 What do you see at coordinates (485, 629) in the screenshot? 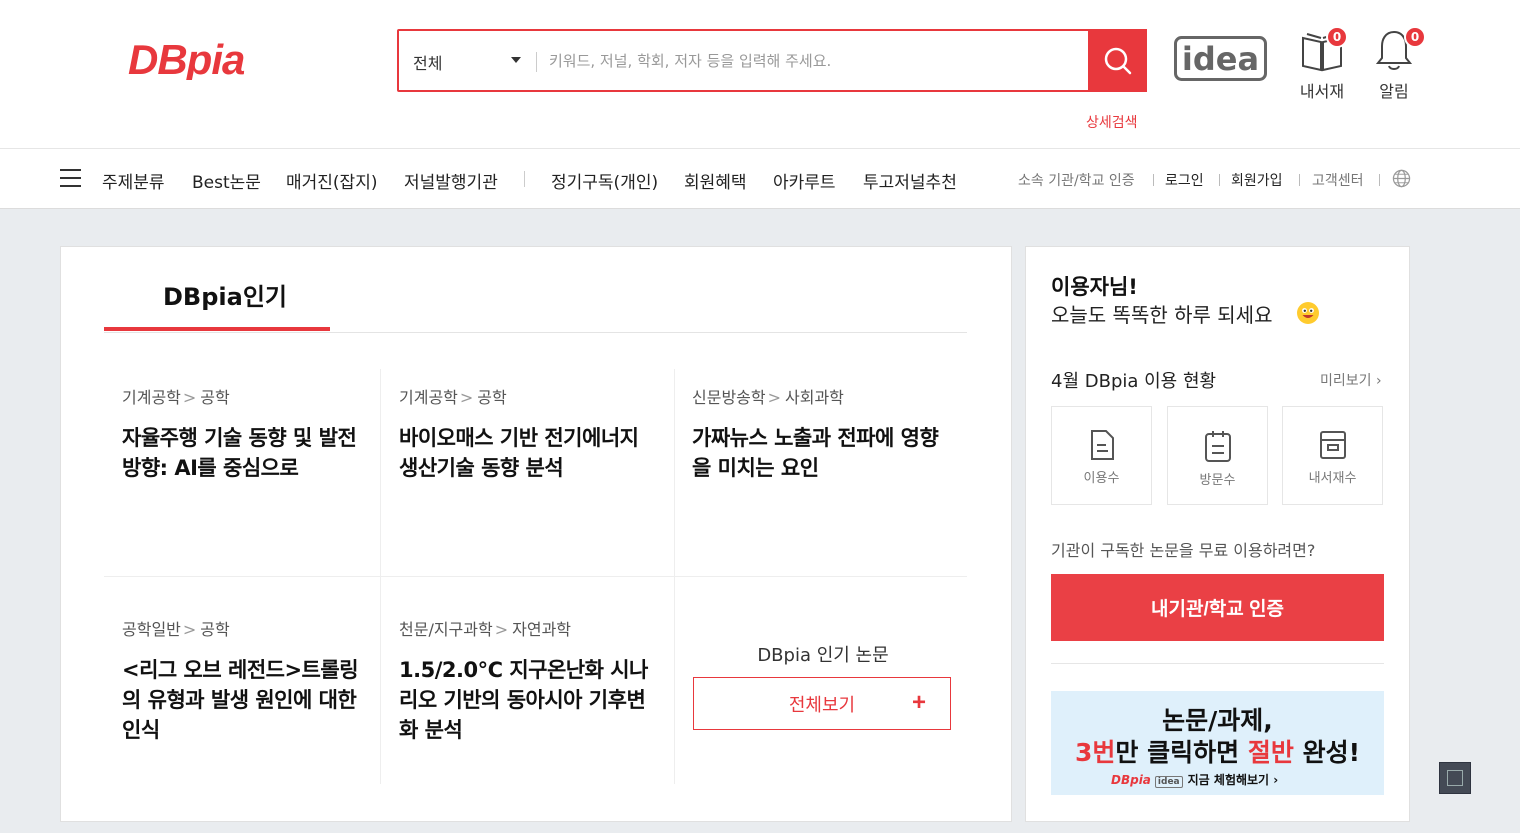
I see `paper-category: 천문/지구과학 > 자연과학` at bounding box center [485, 629].